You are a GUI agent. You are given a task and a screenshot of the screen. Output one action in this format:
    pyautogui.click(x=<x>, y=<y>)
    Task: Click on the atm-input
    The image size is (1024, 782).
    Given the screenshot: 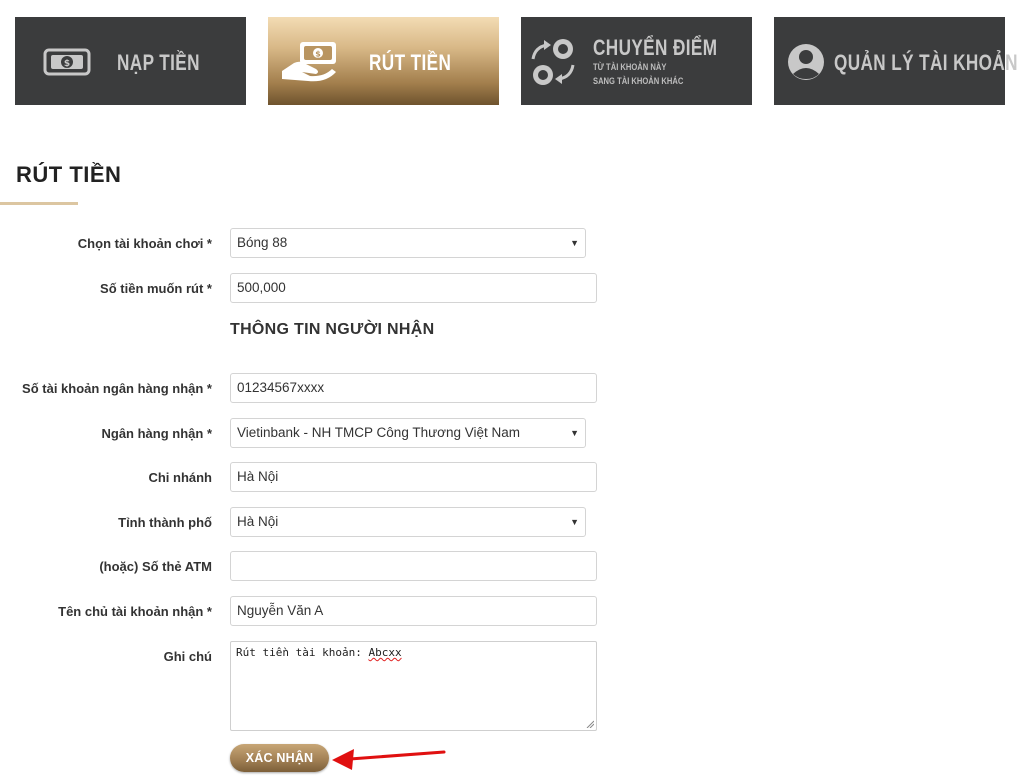 What is the action you would take?
    pyautogui.click(x=413, y=566)
    